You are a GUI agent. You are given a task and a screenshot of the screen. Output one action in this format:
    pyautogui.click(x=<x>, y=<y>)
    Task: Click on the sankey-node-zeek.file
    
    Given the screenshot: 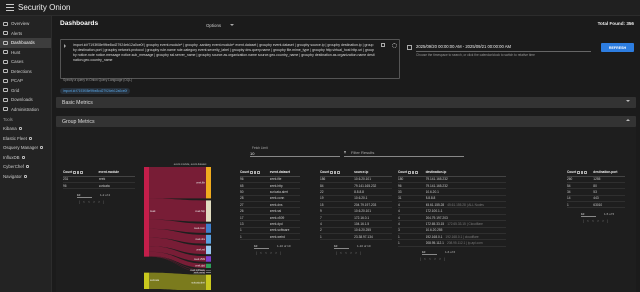 What is the action you would take?
    pyautogui.click(x=208, y=183)
    